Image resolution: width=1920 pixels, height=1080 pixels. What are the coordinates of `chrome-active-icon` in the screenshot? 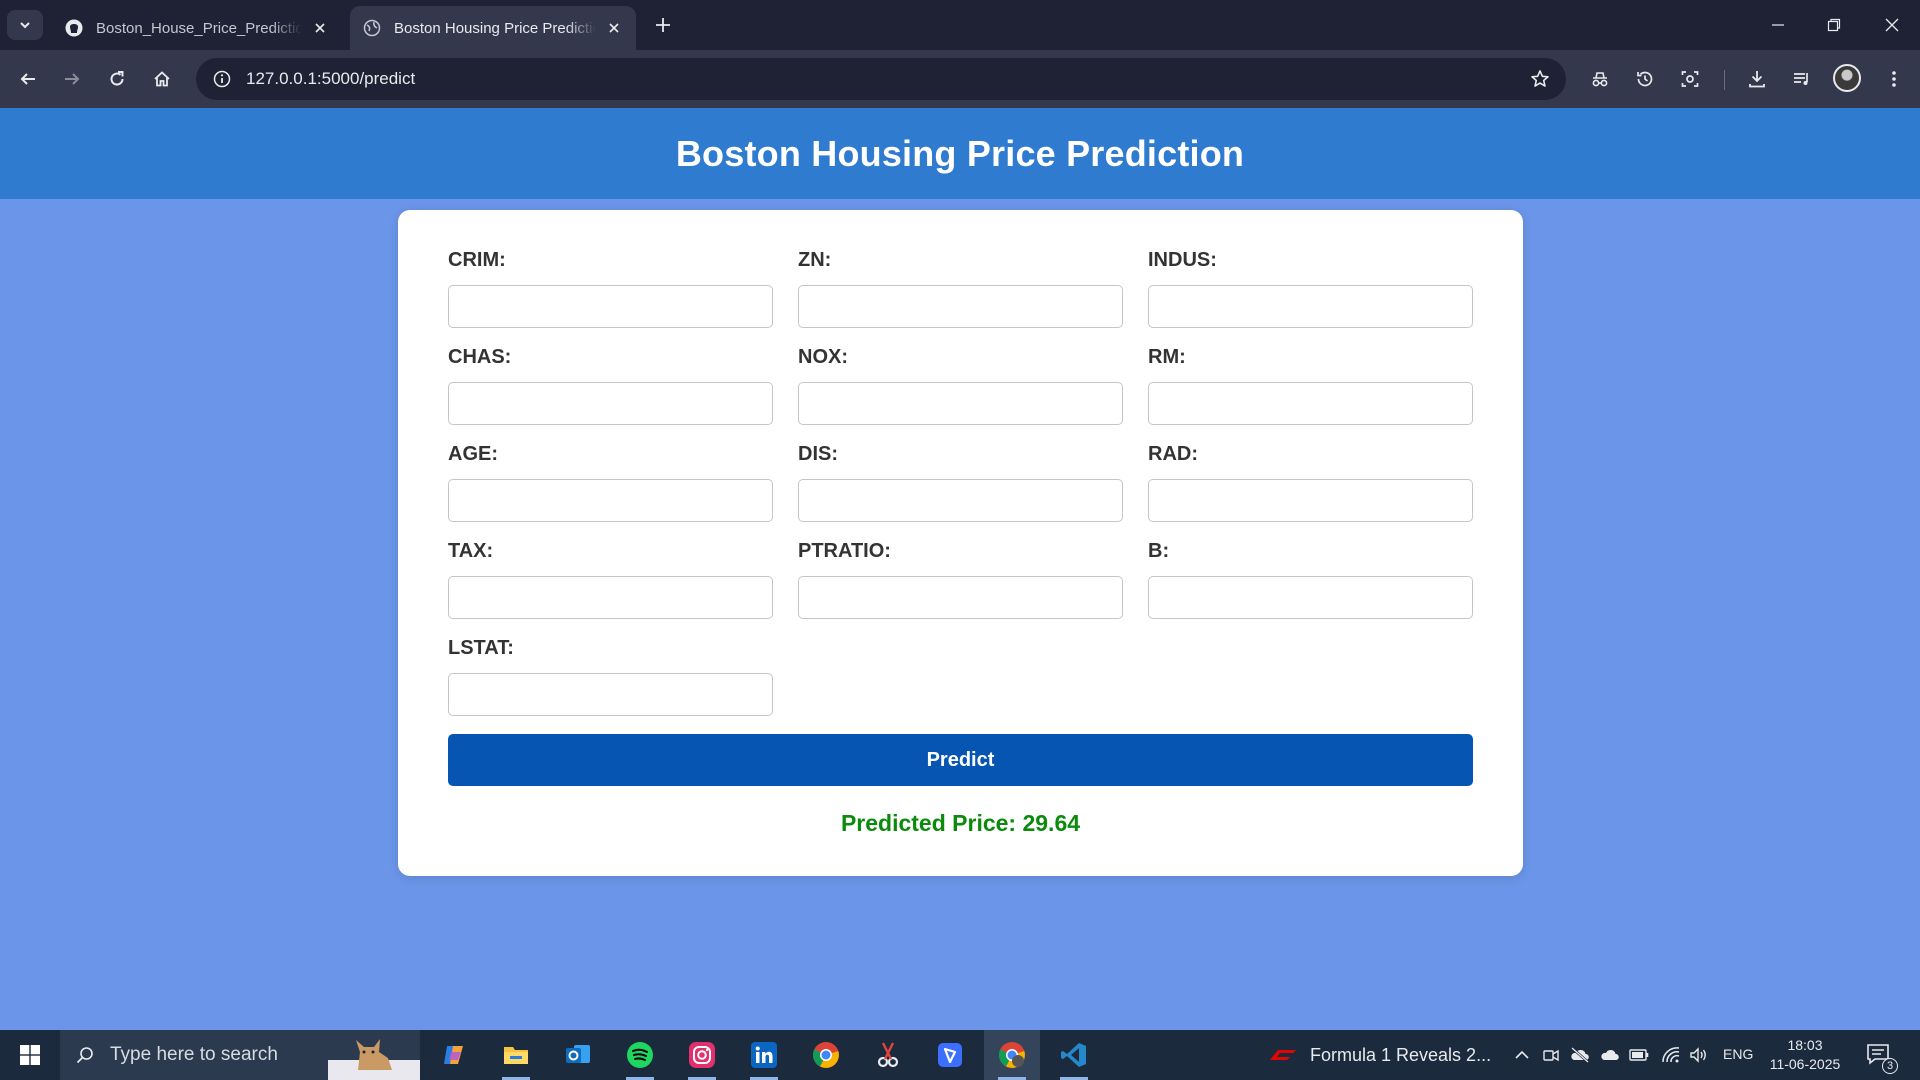 It's located at (1012, 1055).